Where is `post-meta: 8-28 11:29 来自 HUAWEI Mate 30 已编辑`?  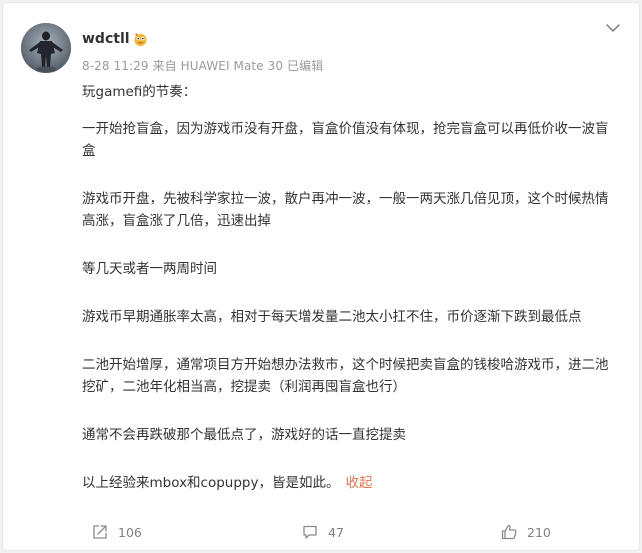
post-meta: 8-28 11:29 来自 HUAWEI Mate 30 已编辑 is located at coordinates (203, 66).